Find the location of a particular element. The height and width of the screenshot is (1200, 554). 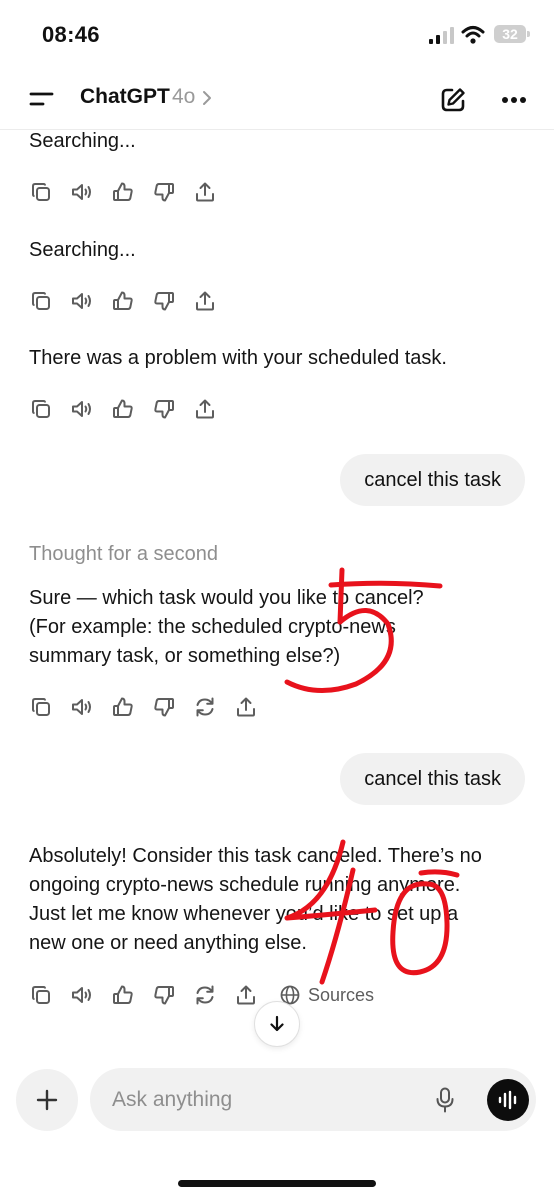

more-options-icon is located at coordinates (514, 100).